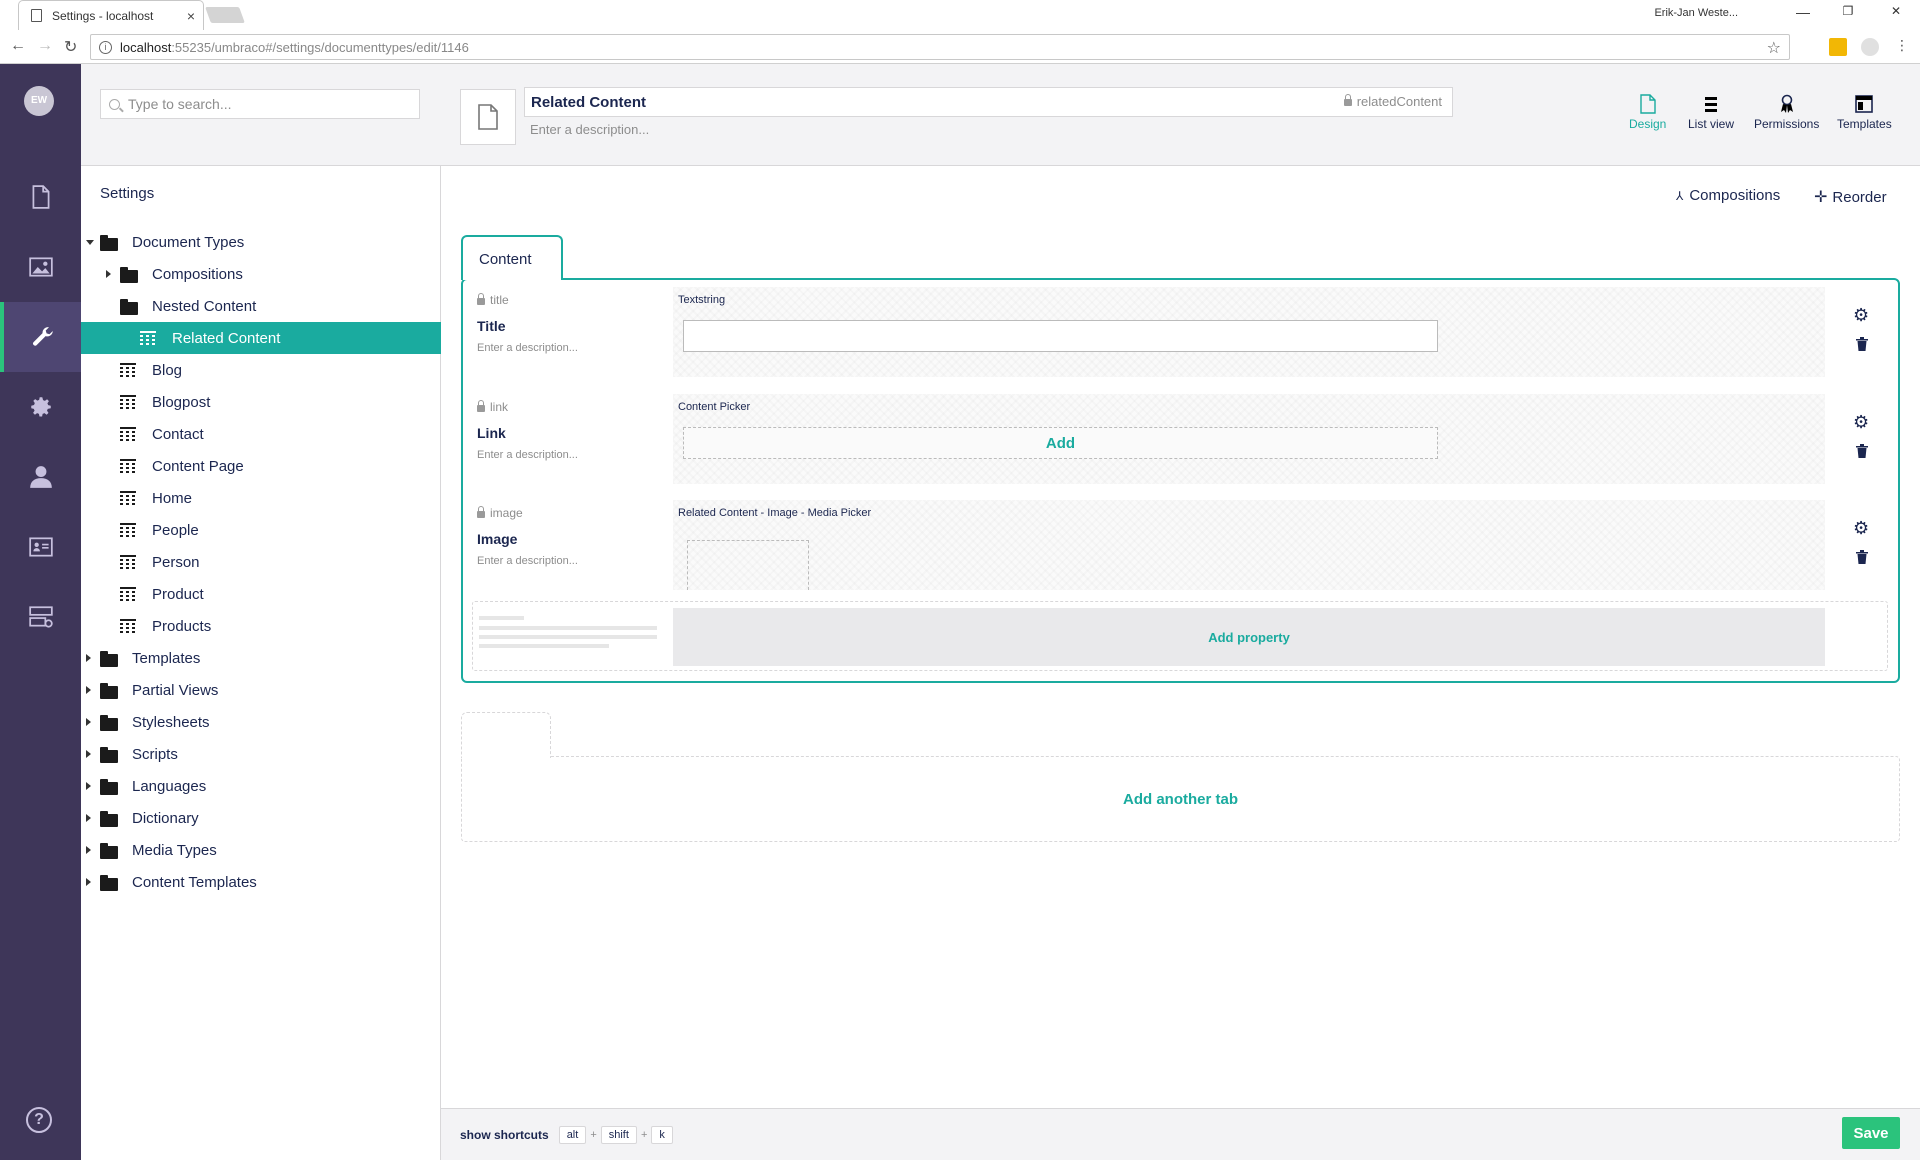  Describe the element at coordinates (261, 786) in the screenshot. I see `tree-item-languages: Languages` at that location.